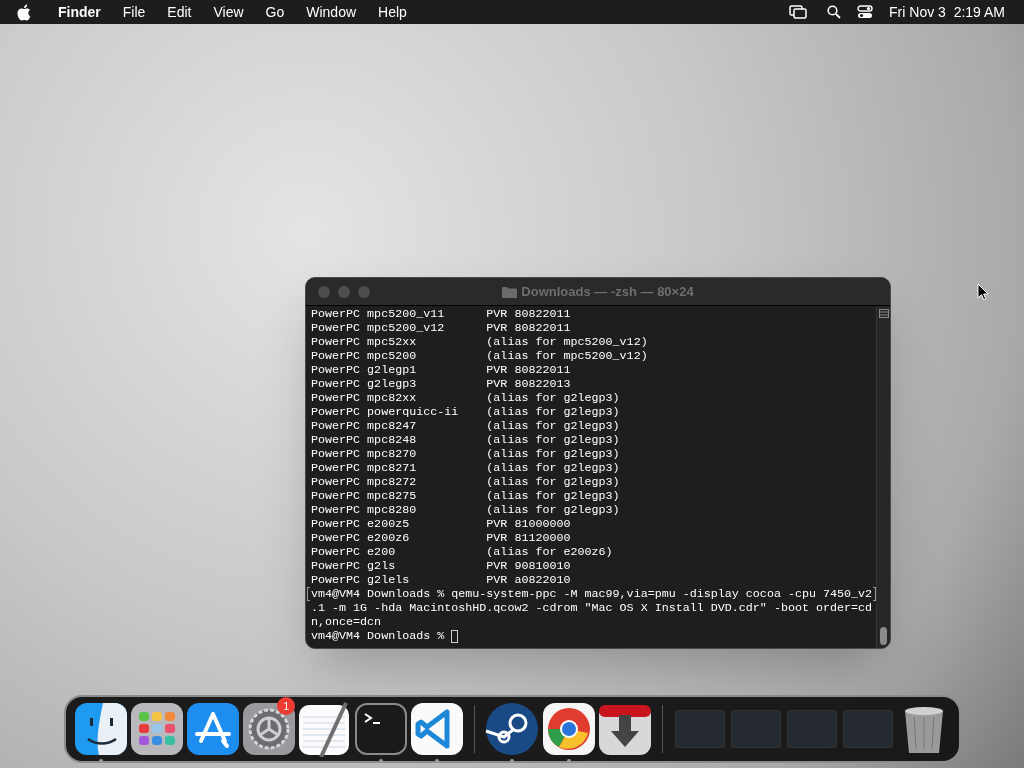 This screenshot has width=1024, height=768. What do you see at coordinates (23, 12) in the screenshot?
I see `apple-menu-icon` at bounding box center [23, 12].